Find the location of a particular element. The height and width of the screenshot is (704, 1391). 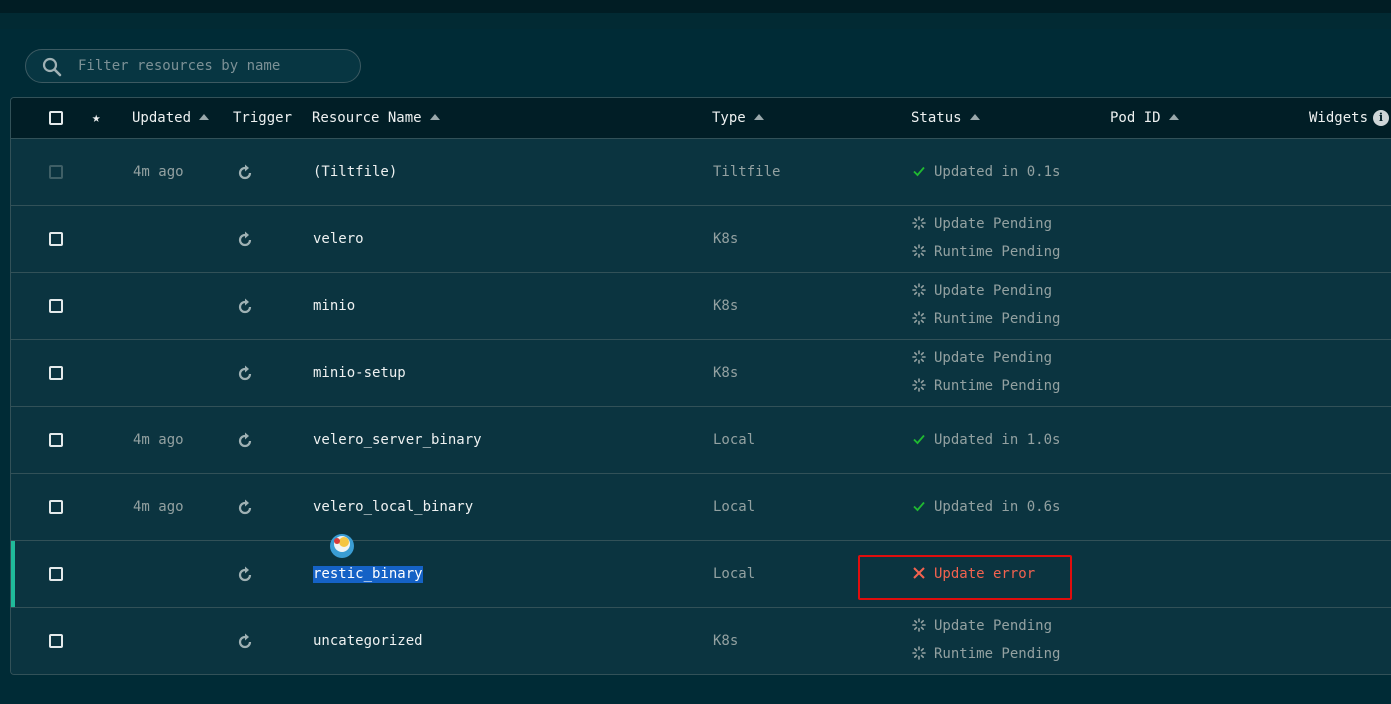

pod-id-header-label: Pod ID is located at coordinates (1135, 118).